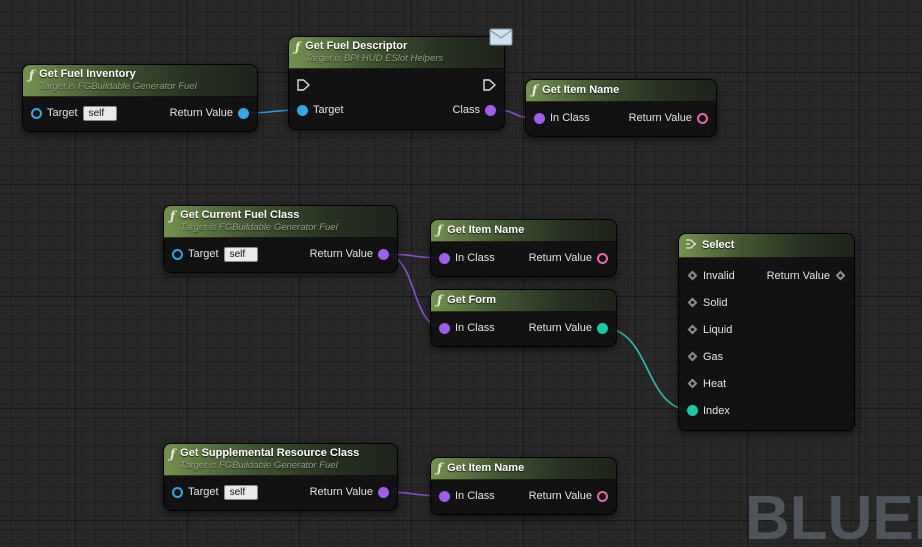 This screenshot has height=547, width=922. What do you see at coordinates (766, 246) in the screenshot?
I see `node-header: Select` at bounding box center [766, 246].